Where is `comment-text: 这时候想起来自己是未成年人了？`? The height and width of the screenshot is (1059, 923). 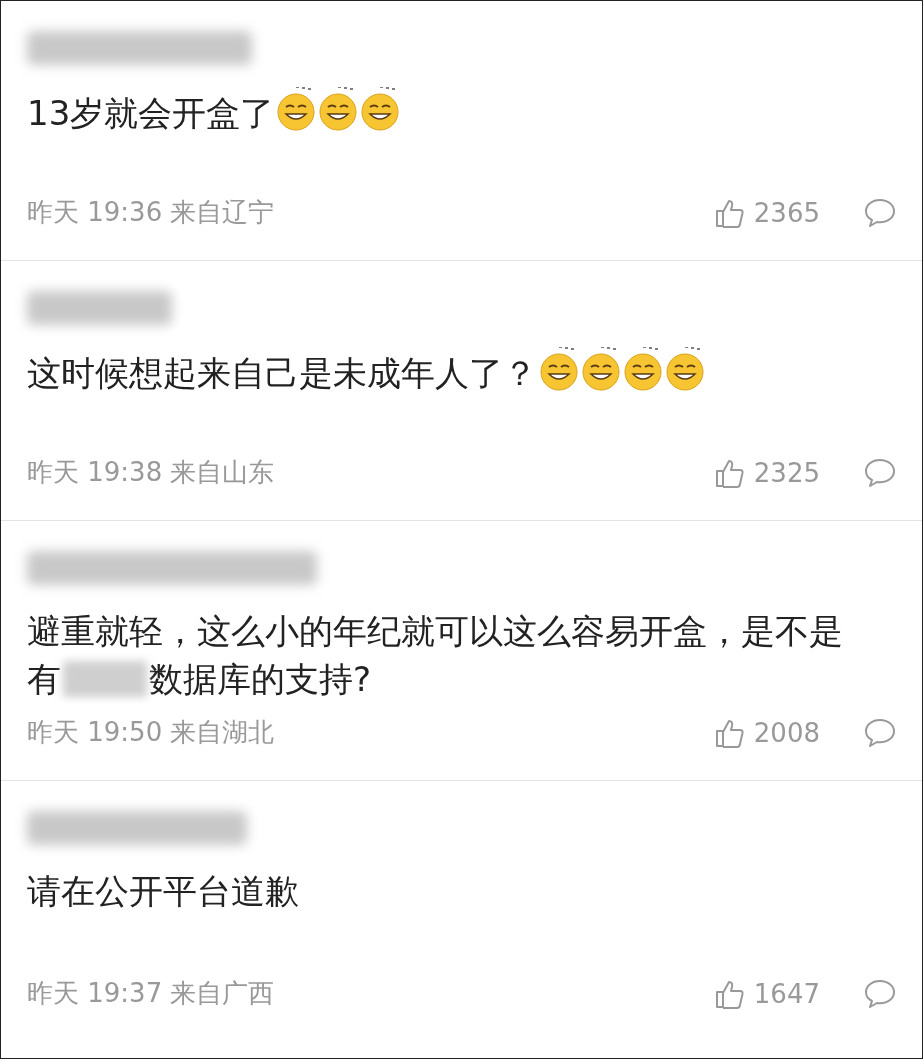
comment-text: 这时候想起来自己是未成年人了？ is located at coordinates (442, 372).